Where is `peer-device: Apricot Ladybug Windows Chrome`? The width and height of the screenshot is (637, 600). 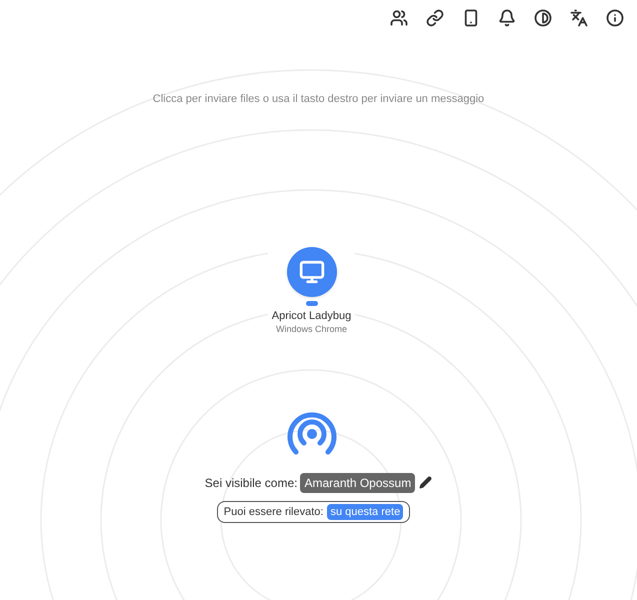 peer-device: Apricot Ladybug Windows Chrome is located at coordinates (312, 290).